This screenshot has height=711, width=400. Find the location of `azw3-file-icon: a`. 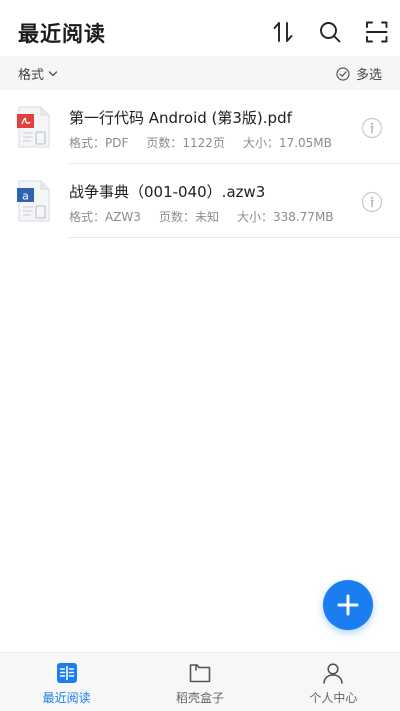

azw3-file-icon: a is located at coordinates (34, 201).